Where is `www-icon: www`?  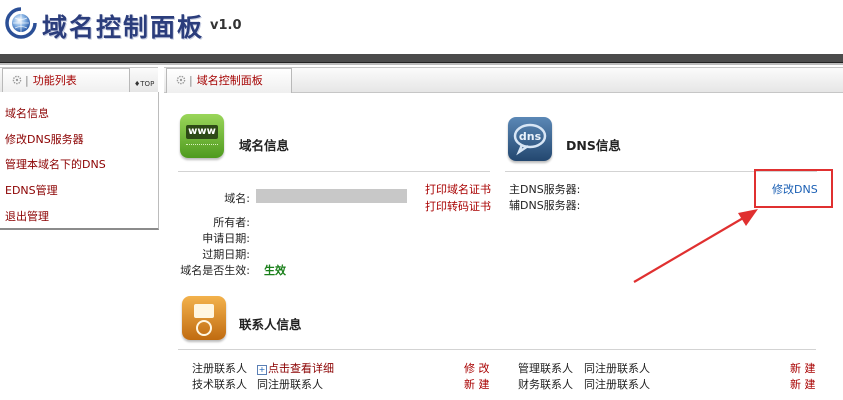 www-icon: www is located at coordinates (202, 136).